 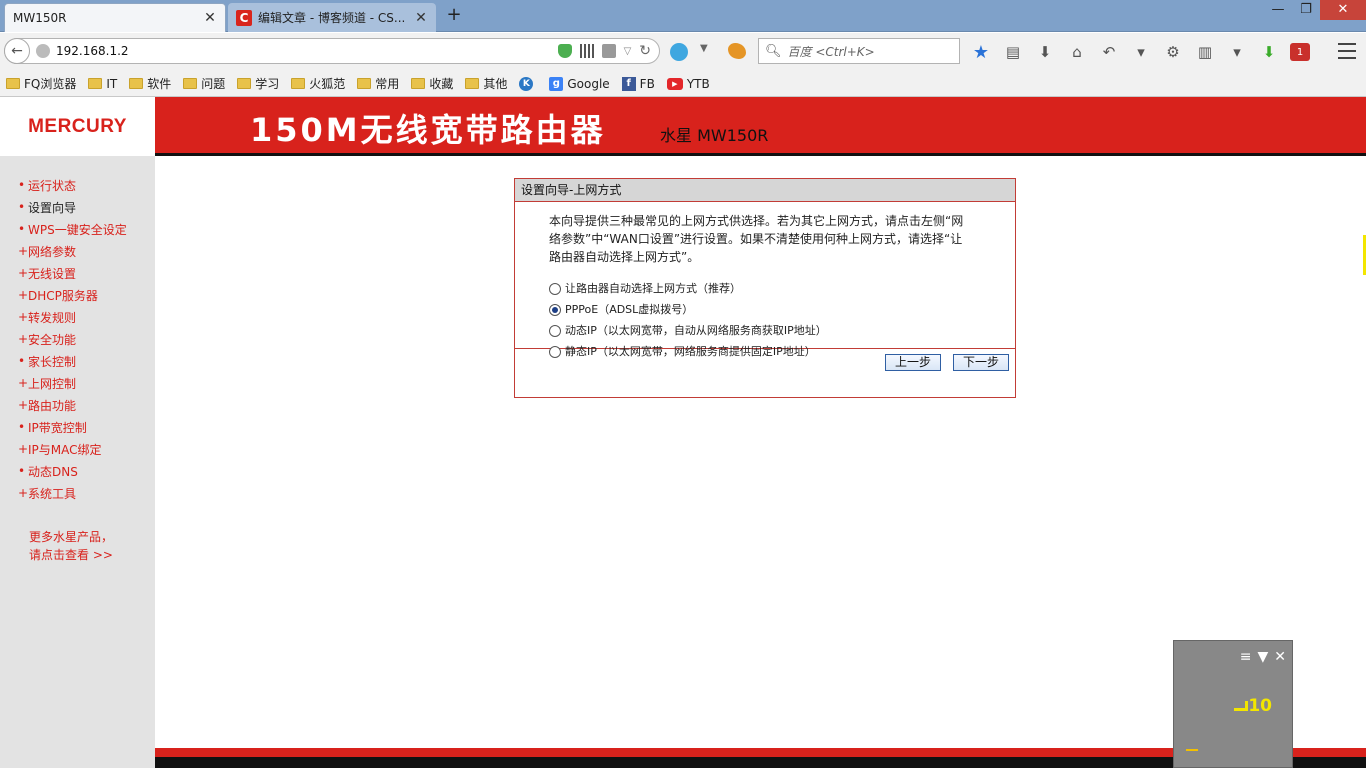 I want to click on bookmark-item: 常用, so click(x=378, y=83).